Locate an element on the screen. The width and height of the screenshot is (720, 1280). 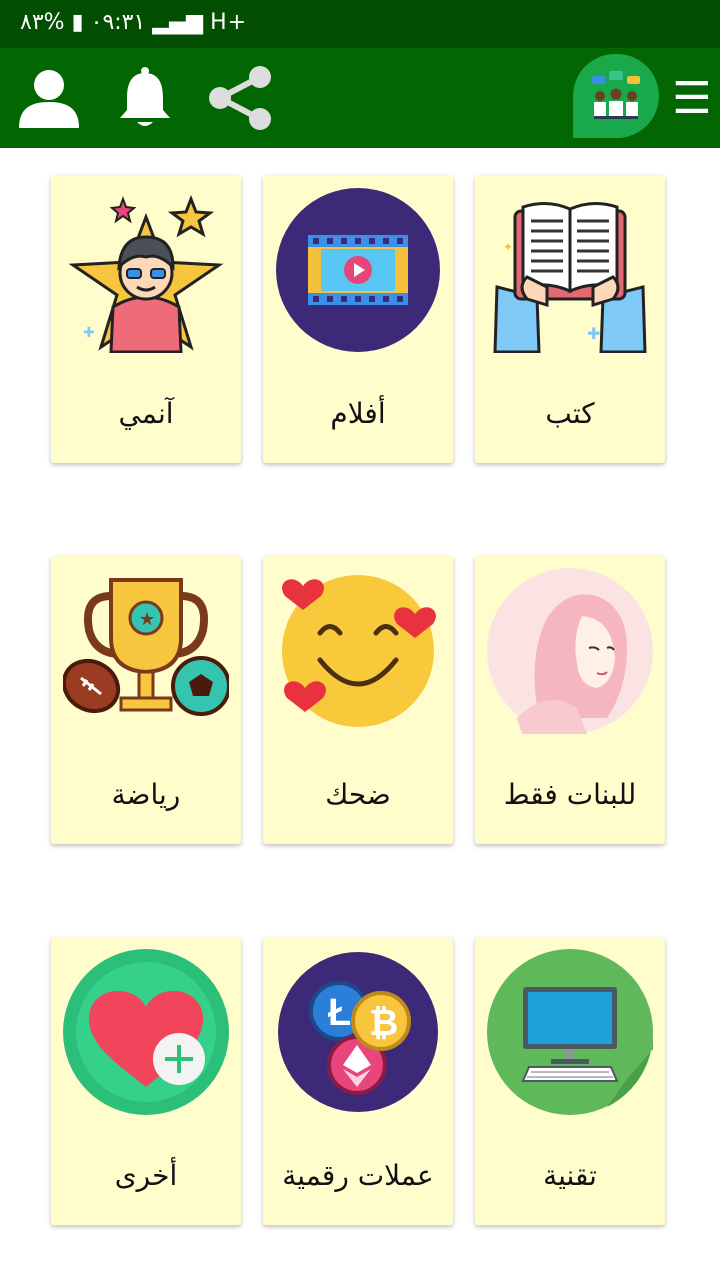
category-card-movies: أفلام is located at coordinates (358, 319).